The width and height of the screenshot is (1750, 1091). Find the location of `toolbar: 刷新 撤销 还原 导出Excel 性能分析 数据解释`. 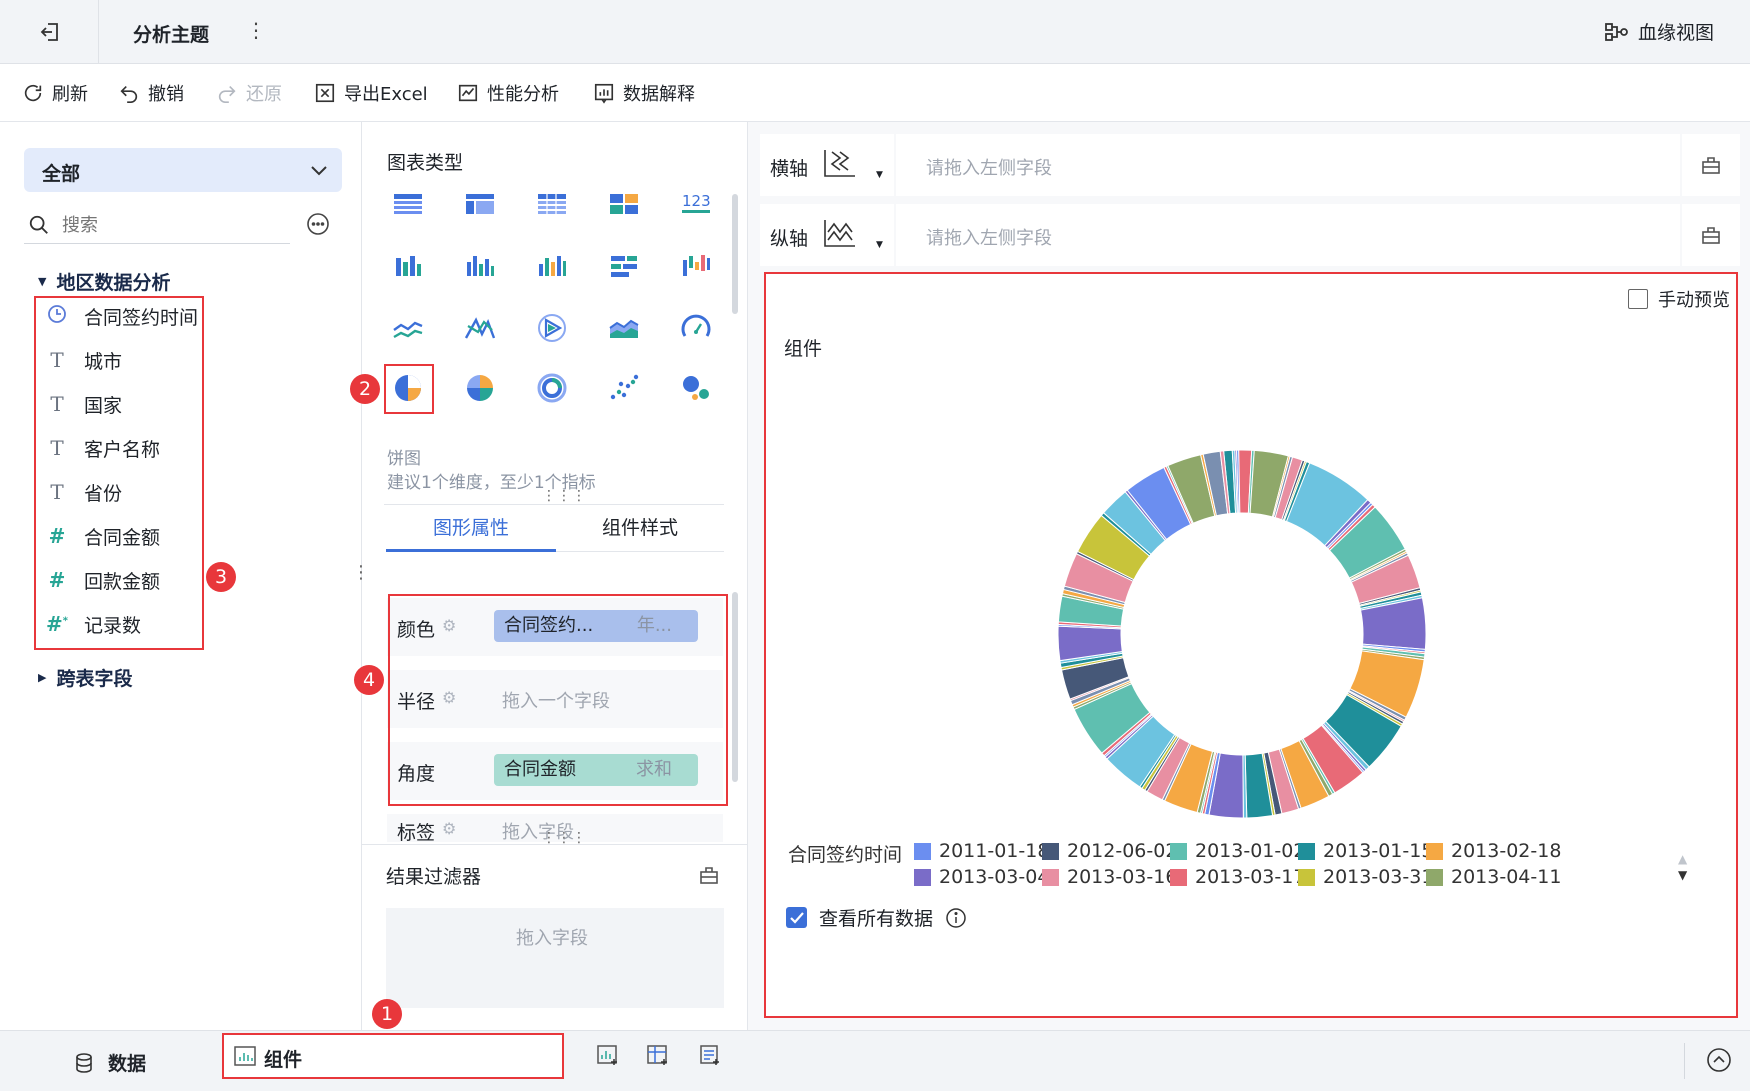

toolbar: 刷新 撤销 还原 导出Excel 性能分析 数据解释 is located at coordinates (875, 93).